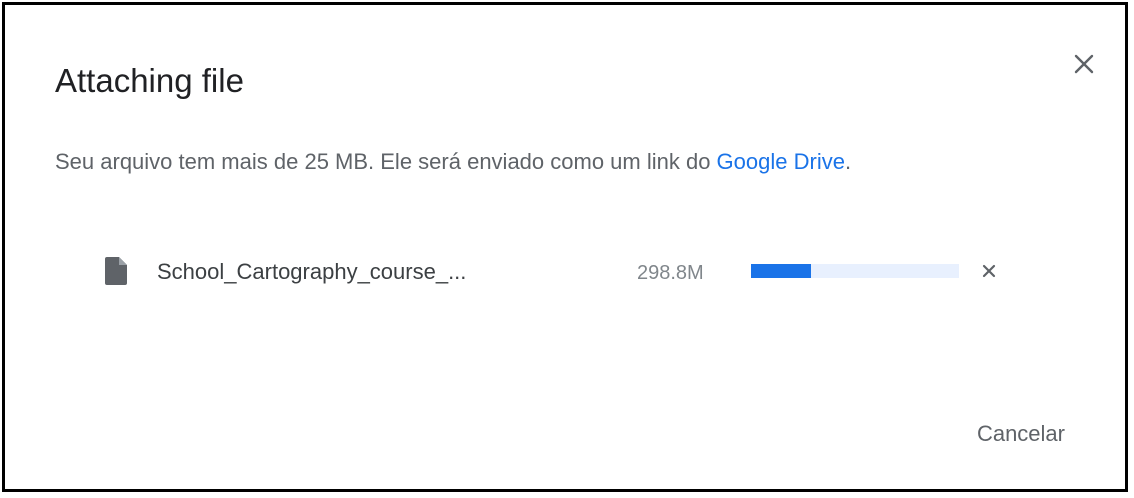 This screenshot has height=498, width=1134. Describe the element at coordinates (670, 273) in the screenshot. I see `file-size: 298.8M` at that location.